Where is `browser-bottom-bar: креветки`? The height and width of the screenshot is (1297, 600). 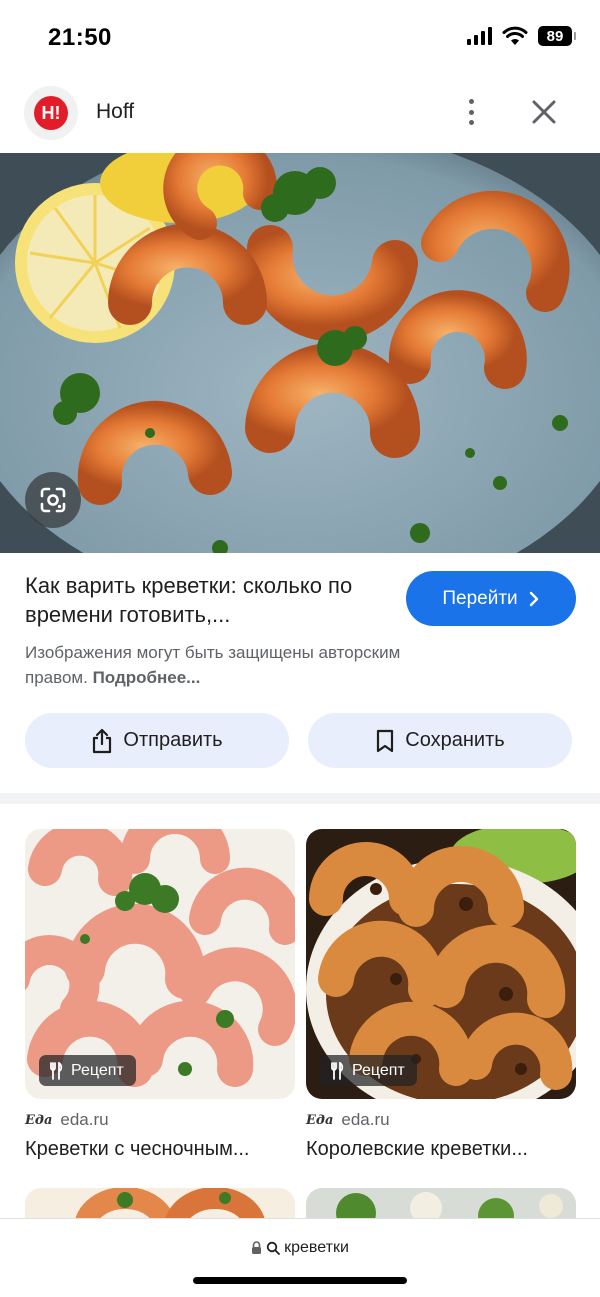 browser-bottom-bar: креветки is located at coordinates (300, 1257).